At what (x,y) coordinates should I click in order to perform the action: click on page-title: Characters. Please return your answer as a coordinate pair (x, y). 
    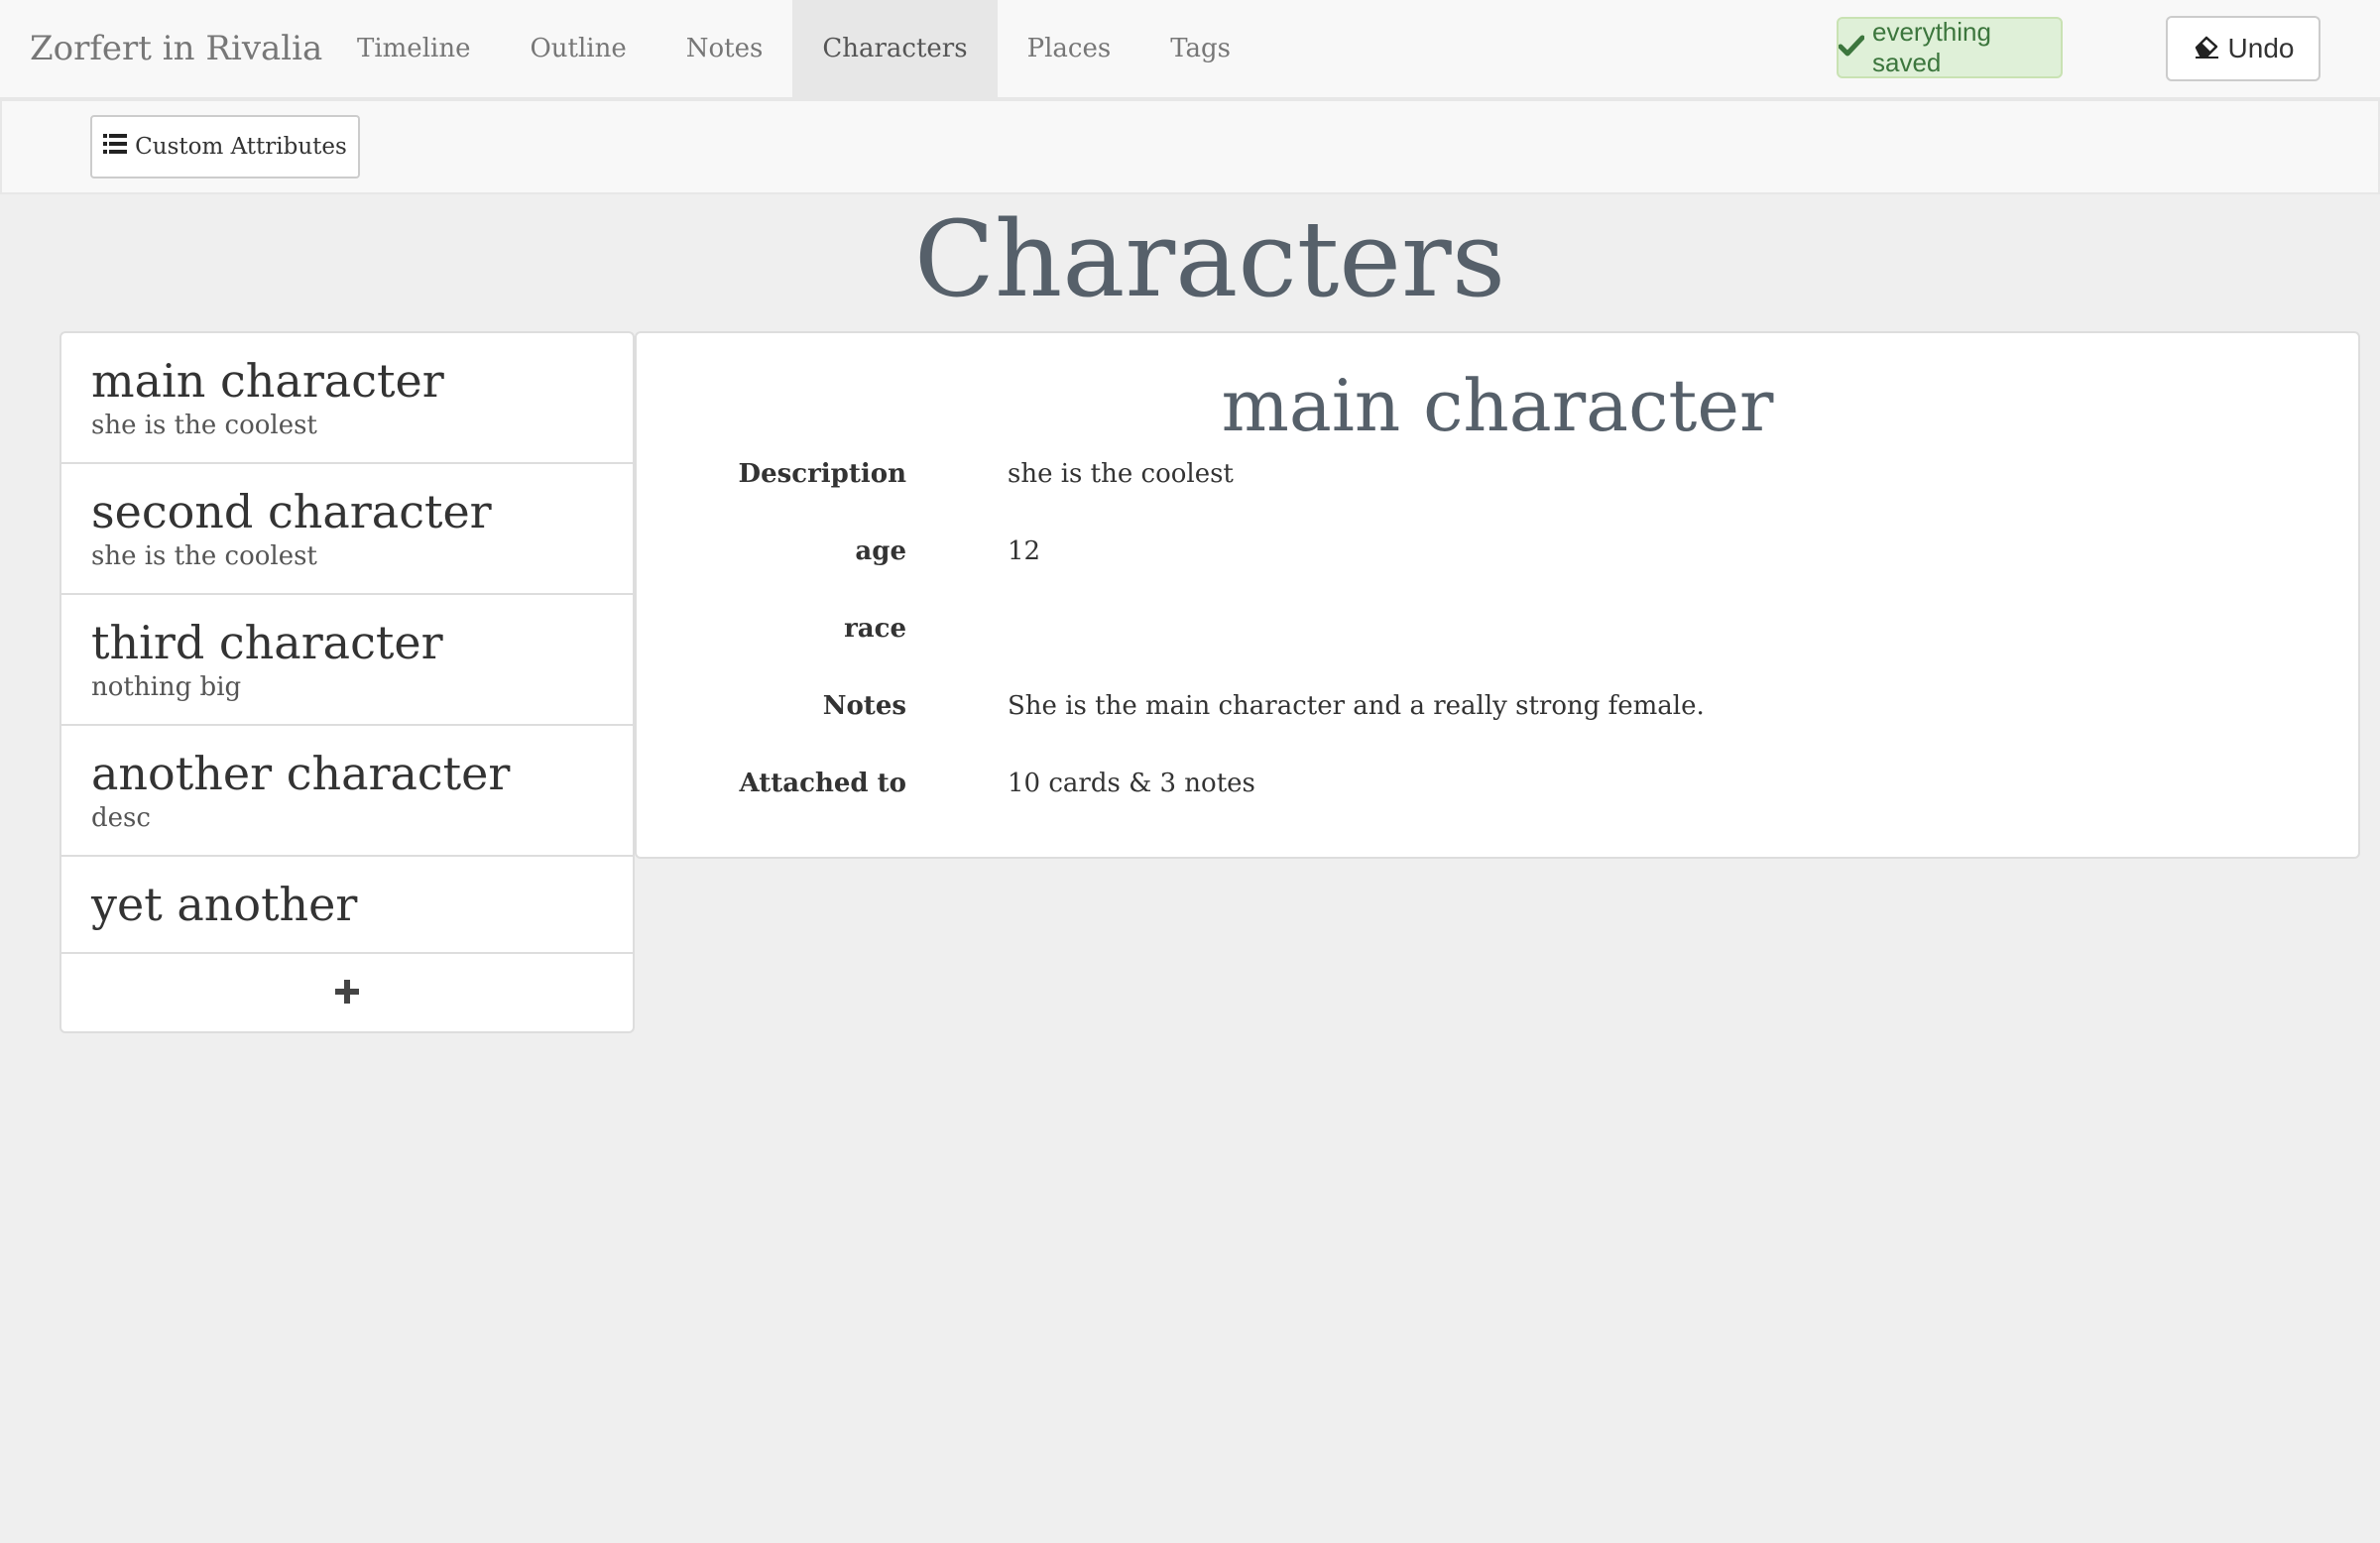
    Looking at the image, I should click on (1209, 259).